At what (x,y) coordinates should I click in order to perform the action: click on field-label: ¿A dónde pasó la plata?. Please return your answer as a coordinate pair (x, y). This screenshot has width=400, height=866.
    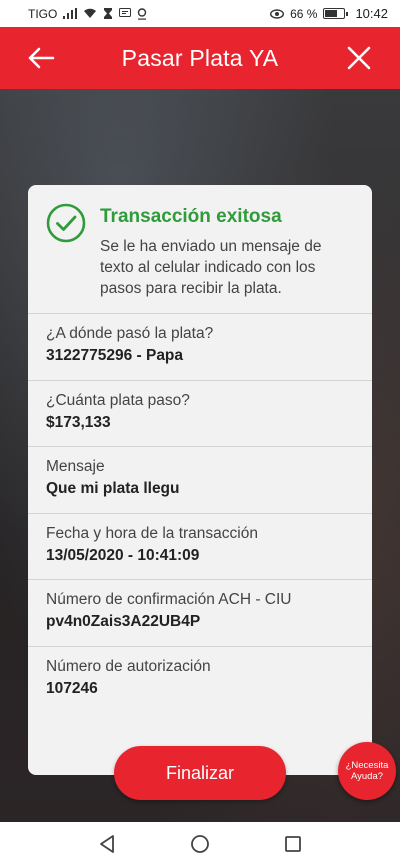
    Looking at the image, I should click on (130, 333).